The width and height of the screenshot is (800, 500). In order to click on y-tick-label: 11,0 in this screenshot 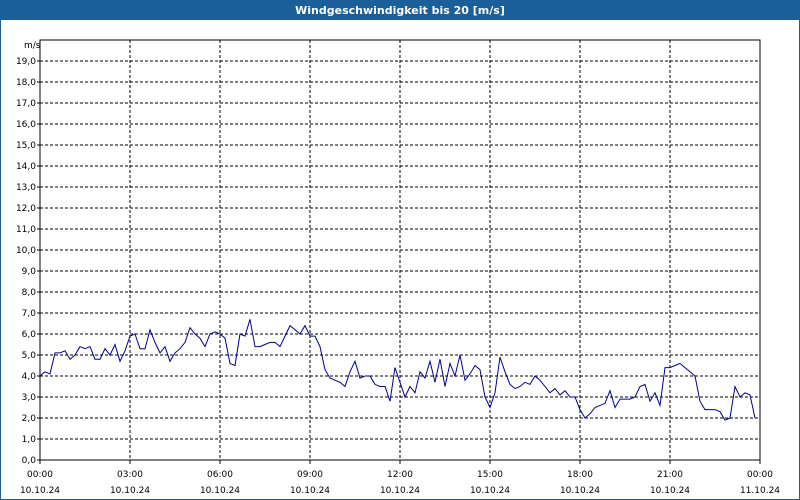, I will do `click(26, 230)`.